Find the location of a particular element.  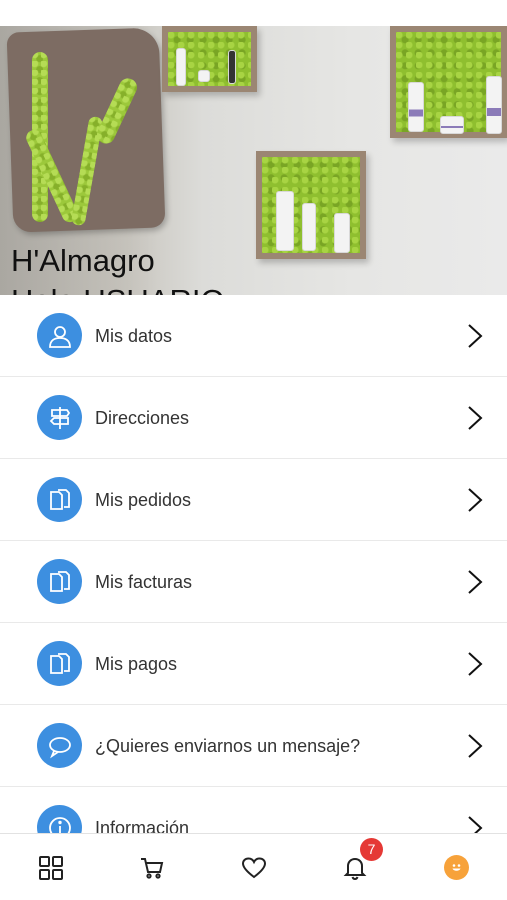

user-greeting: Hola USUARIO is located at coordinates (118, 288).